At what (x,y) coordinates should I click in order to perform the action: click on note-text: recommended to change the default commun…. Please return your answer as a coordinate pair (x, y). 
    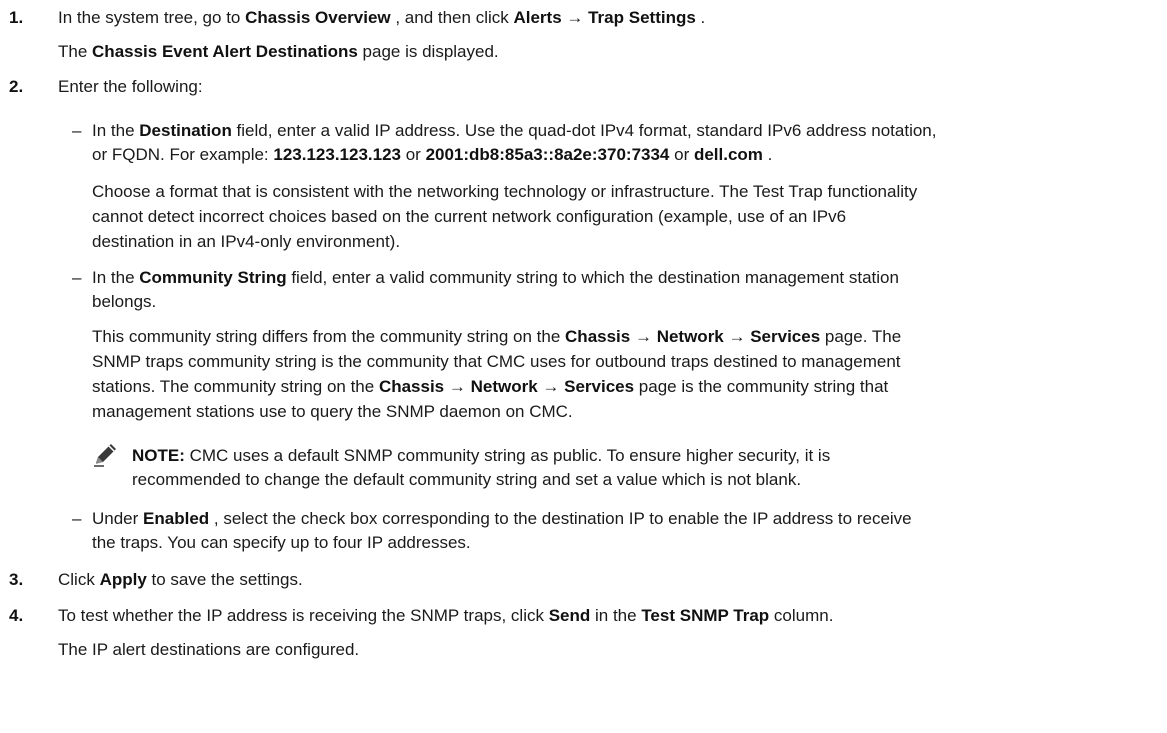
    Looking at the image, I should click on (467, 479).